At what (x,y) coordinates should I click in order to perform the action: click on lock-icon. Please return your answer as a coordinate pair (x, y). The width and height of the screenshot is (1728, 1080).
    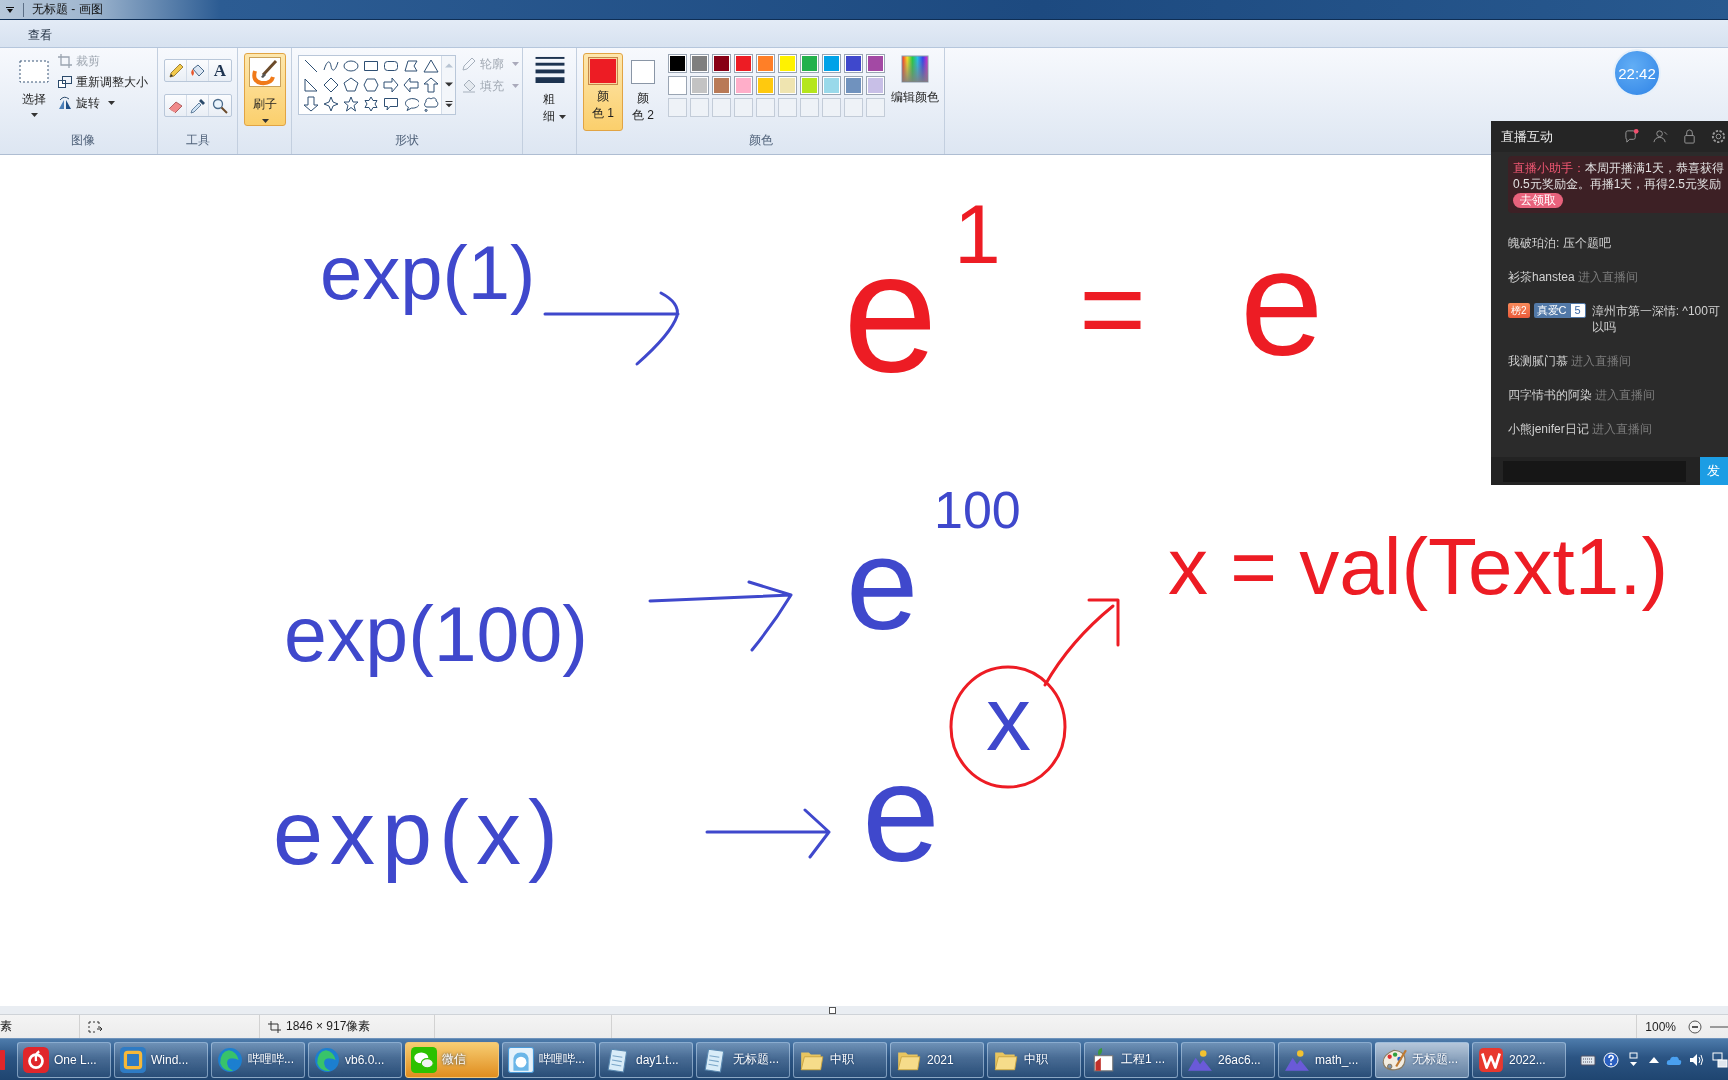
    Looking at the image, I should click on (1689, 136).